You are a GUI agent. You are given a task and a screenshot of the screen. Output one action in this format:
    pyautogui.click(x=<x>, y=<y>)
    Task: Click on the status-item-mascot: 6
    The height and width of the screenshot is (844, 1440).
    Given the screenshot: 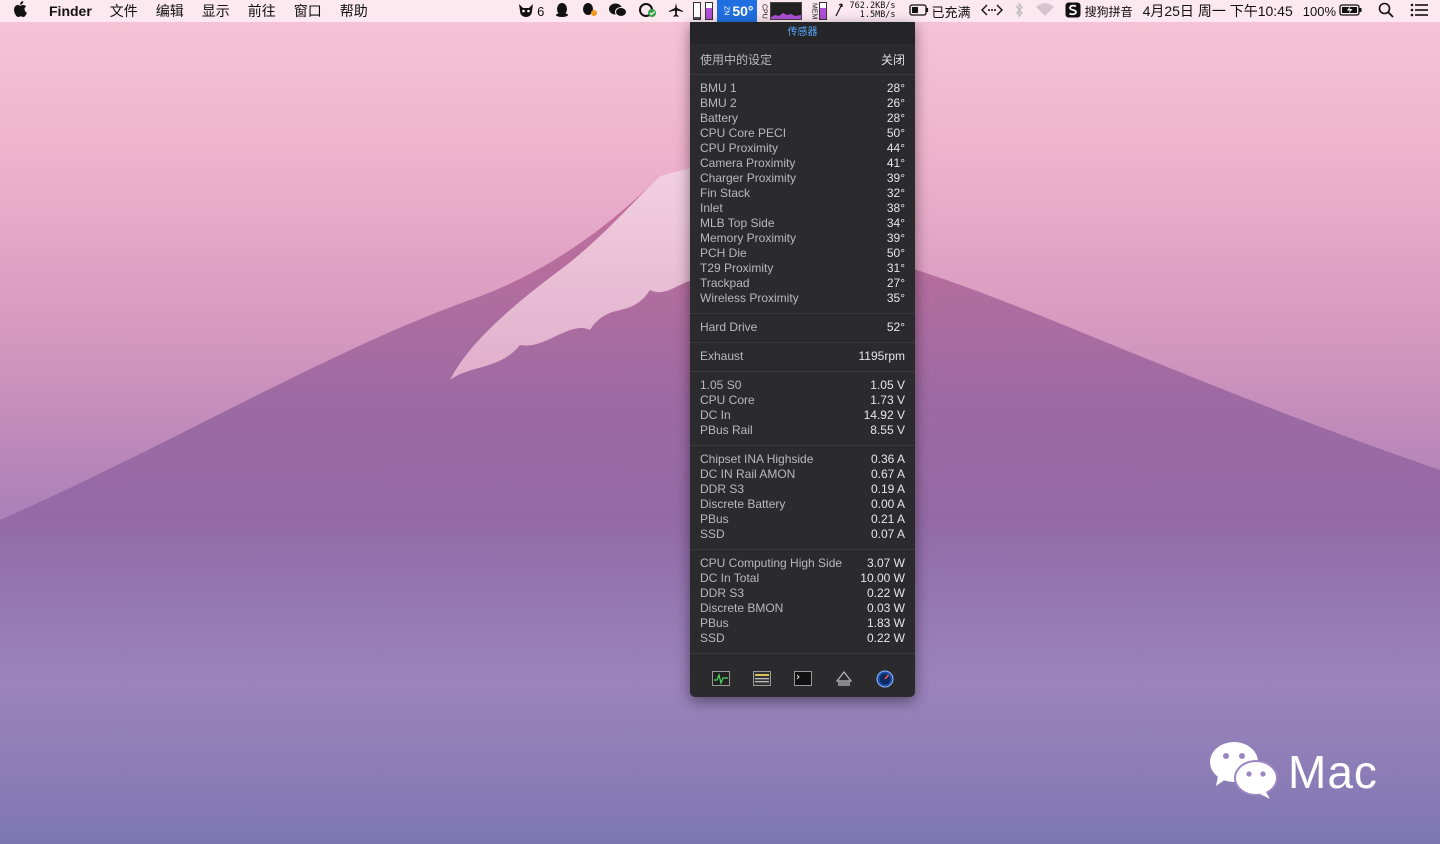 What is the action you would take?
    pyautogui.click(x=530, y=11)
    